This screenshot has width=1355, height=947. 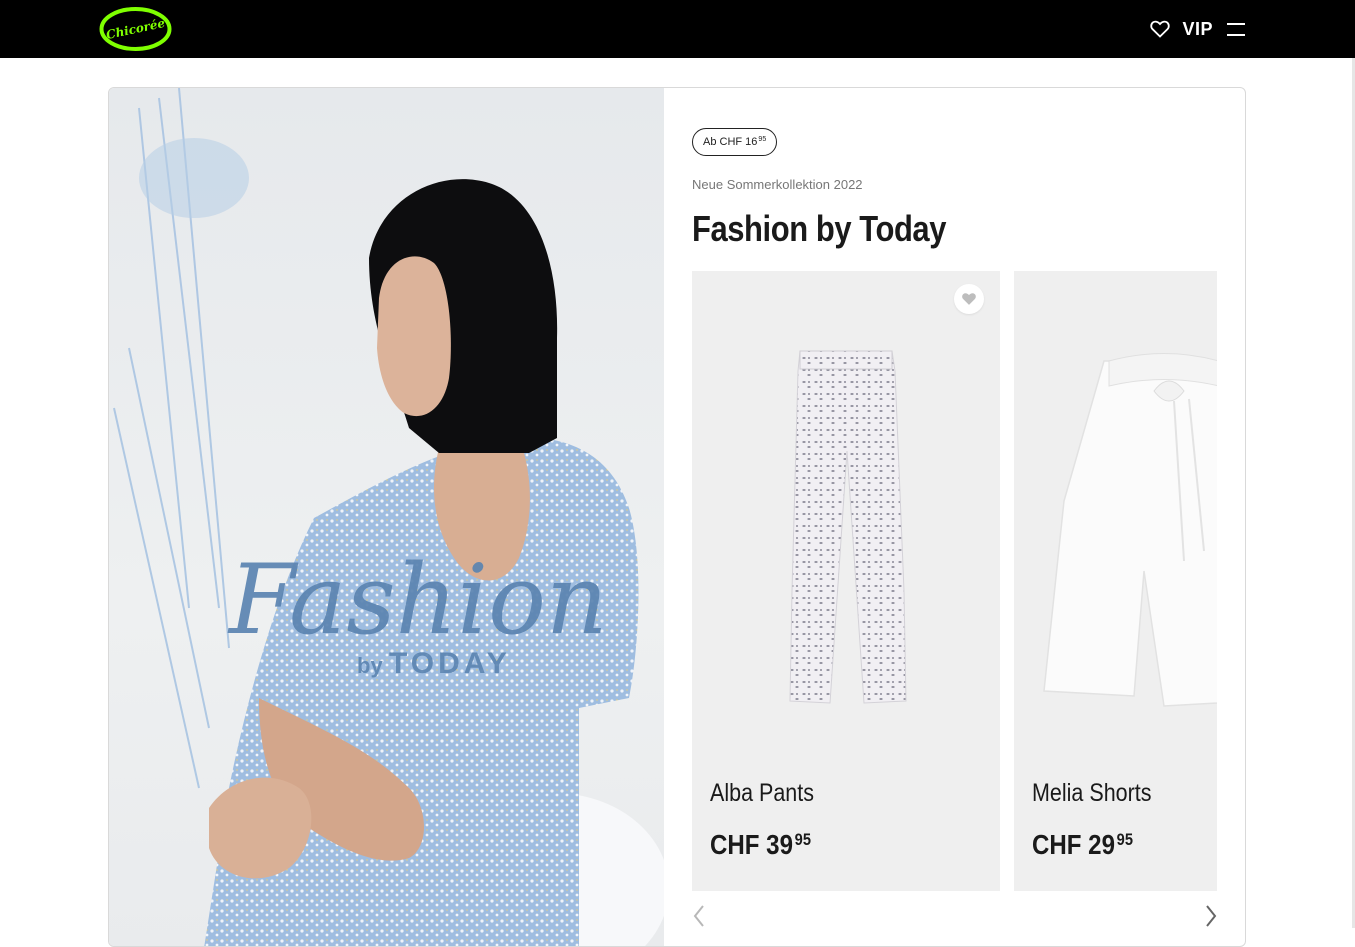 What do you see at coordinates (730, 142) in the screenshot?
I see `price-from-text: Ab CHF 16` at bounding box center [730, 142].